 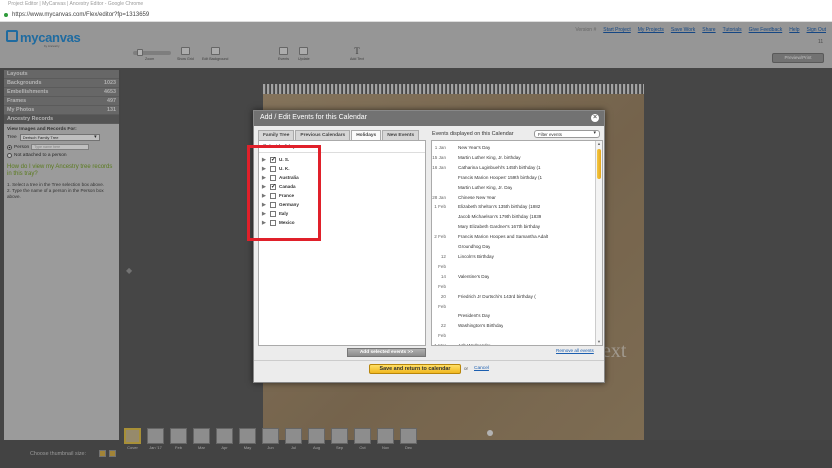 What do you see at coordinates (512, 198) in the screenshot?
I see `event-row: 28 Jan Chinese New Year` at bounding box center [512, 198].